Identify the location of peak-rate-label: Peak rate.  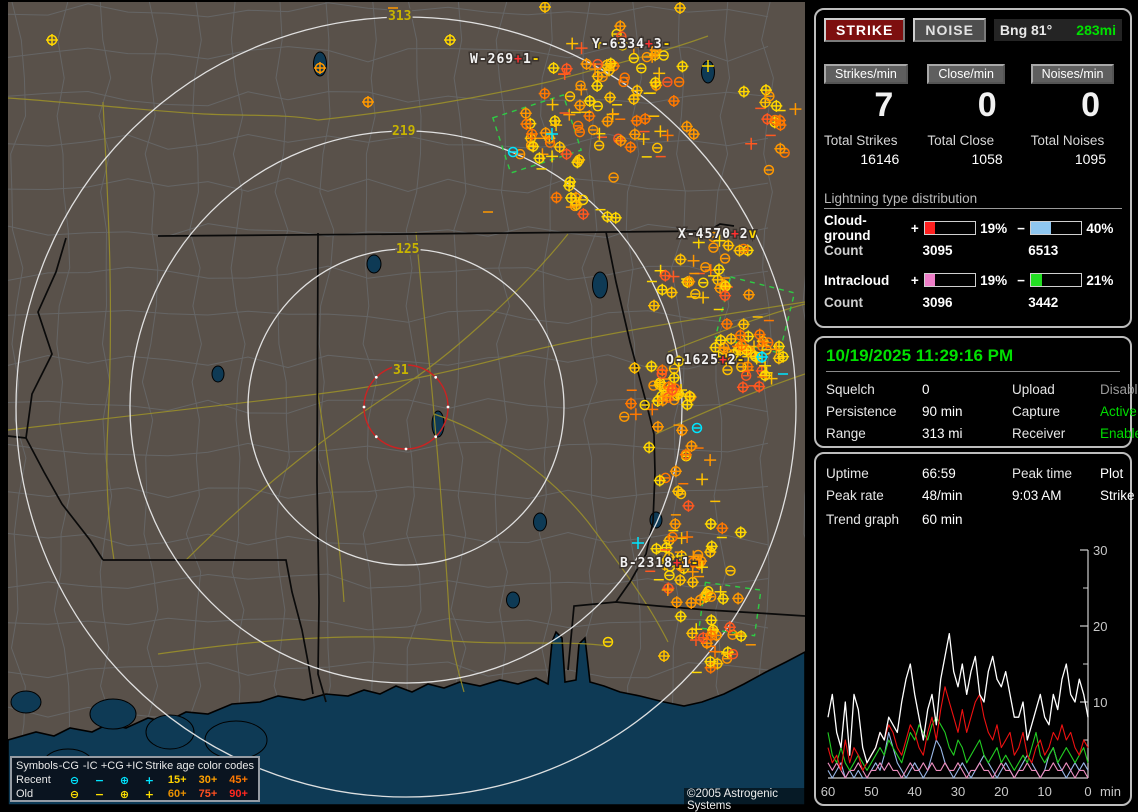
(855, 495).